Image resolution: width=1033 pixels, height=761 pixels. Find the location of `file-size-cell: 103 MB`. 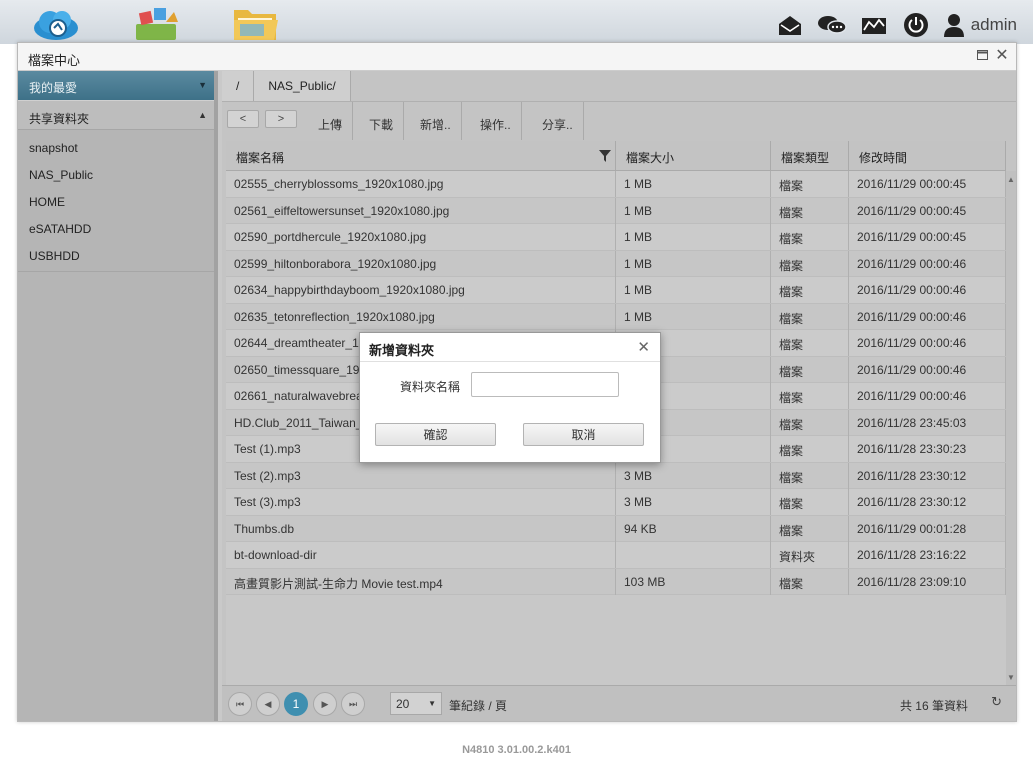

file-size-cell: 103 MB is located at coordinates (693, 581).